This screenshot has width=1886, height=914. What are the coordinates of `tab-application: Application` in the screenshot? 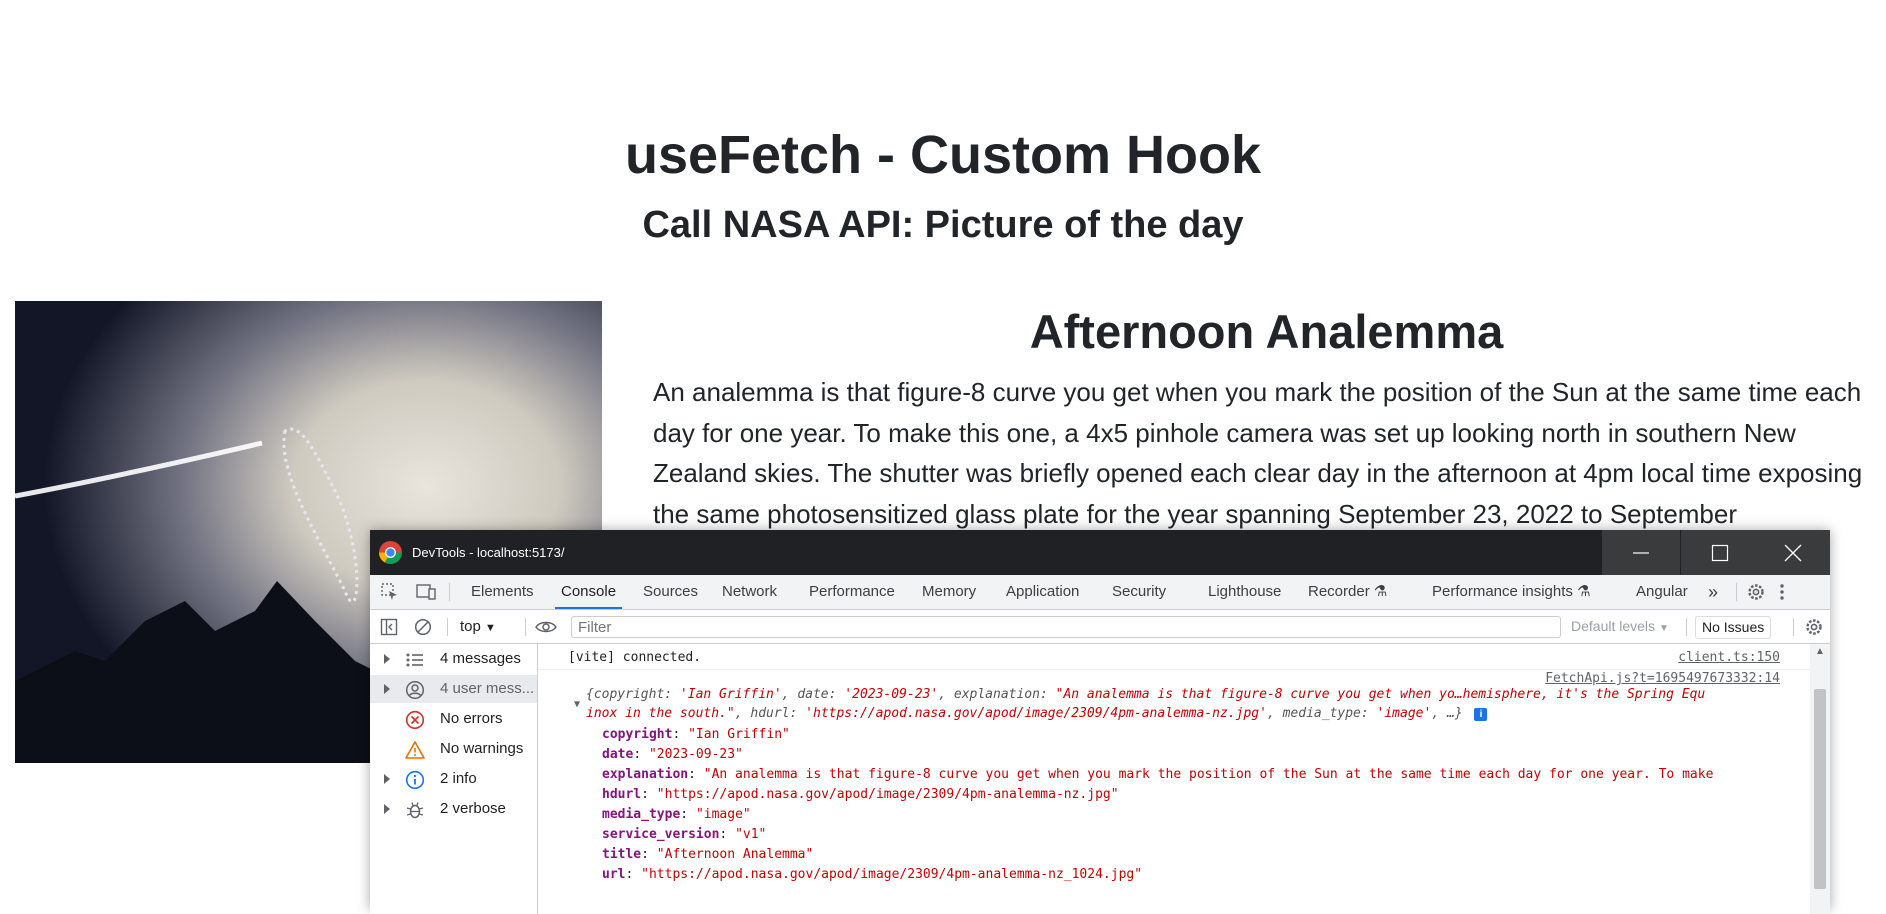 It's located at (1042, 592).